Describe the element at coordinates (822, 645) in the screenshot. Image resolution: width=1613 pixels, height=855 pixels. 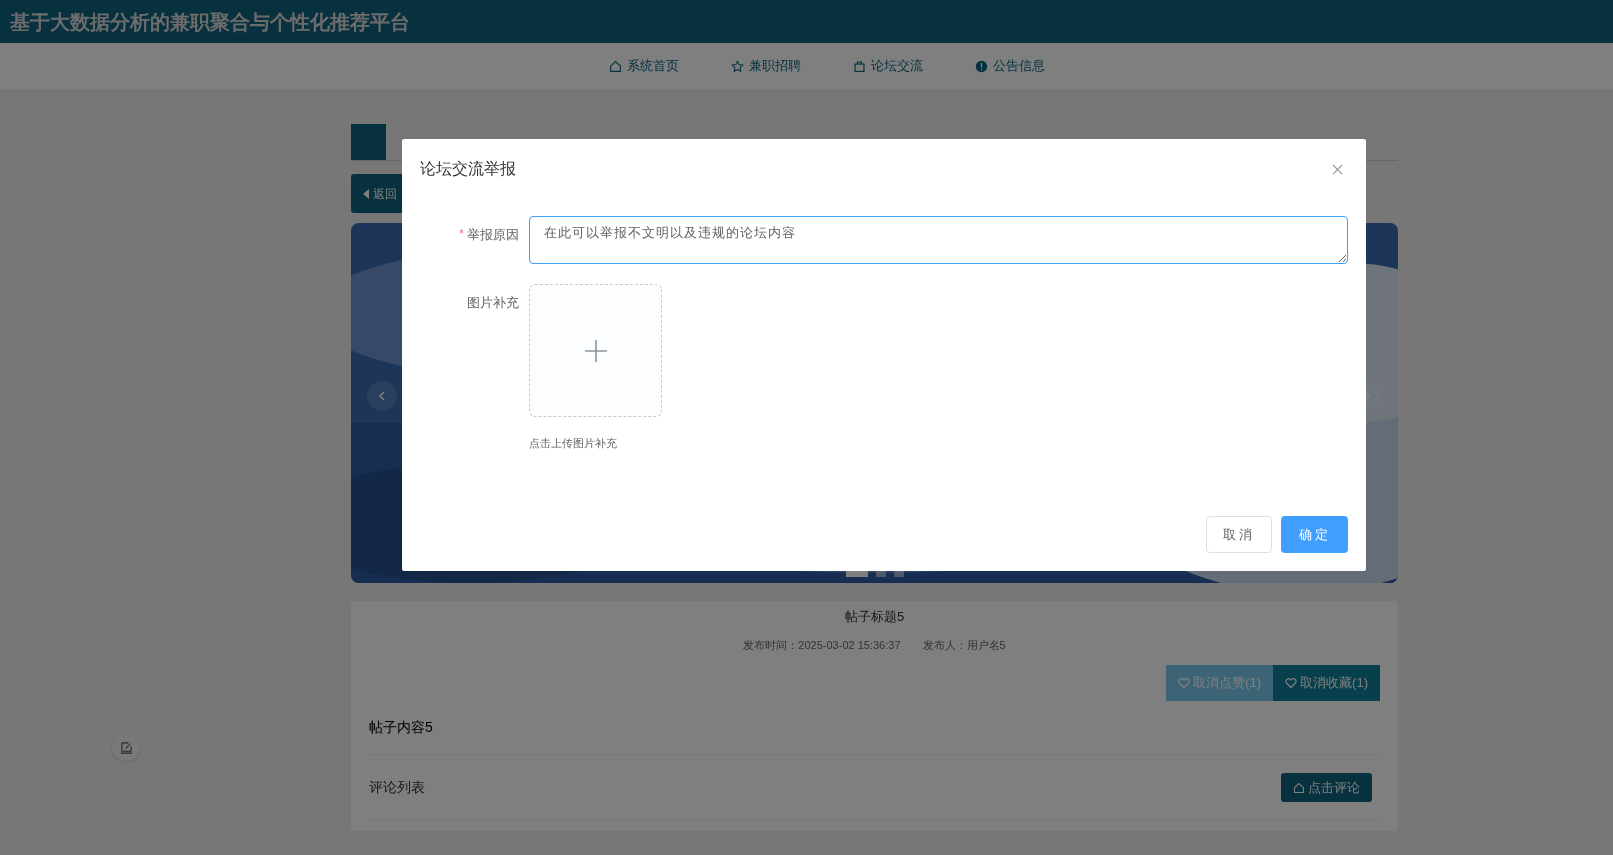
I see `post-meta: 发布时间：2025-03-02 15:36:37` at that location.